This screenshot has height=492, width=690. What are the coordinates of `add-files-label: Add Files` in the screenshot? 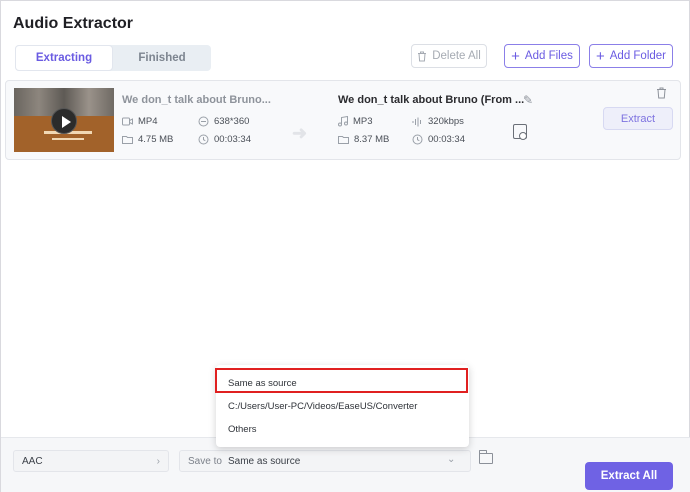 It's located at (548, 56).